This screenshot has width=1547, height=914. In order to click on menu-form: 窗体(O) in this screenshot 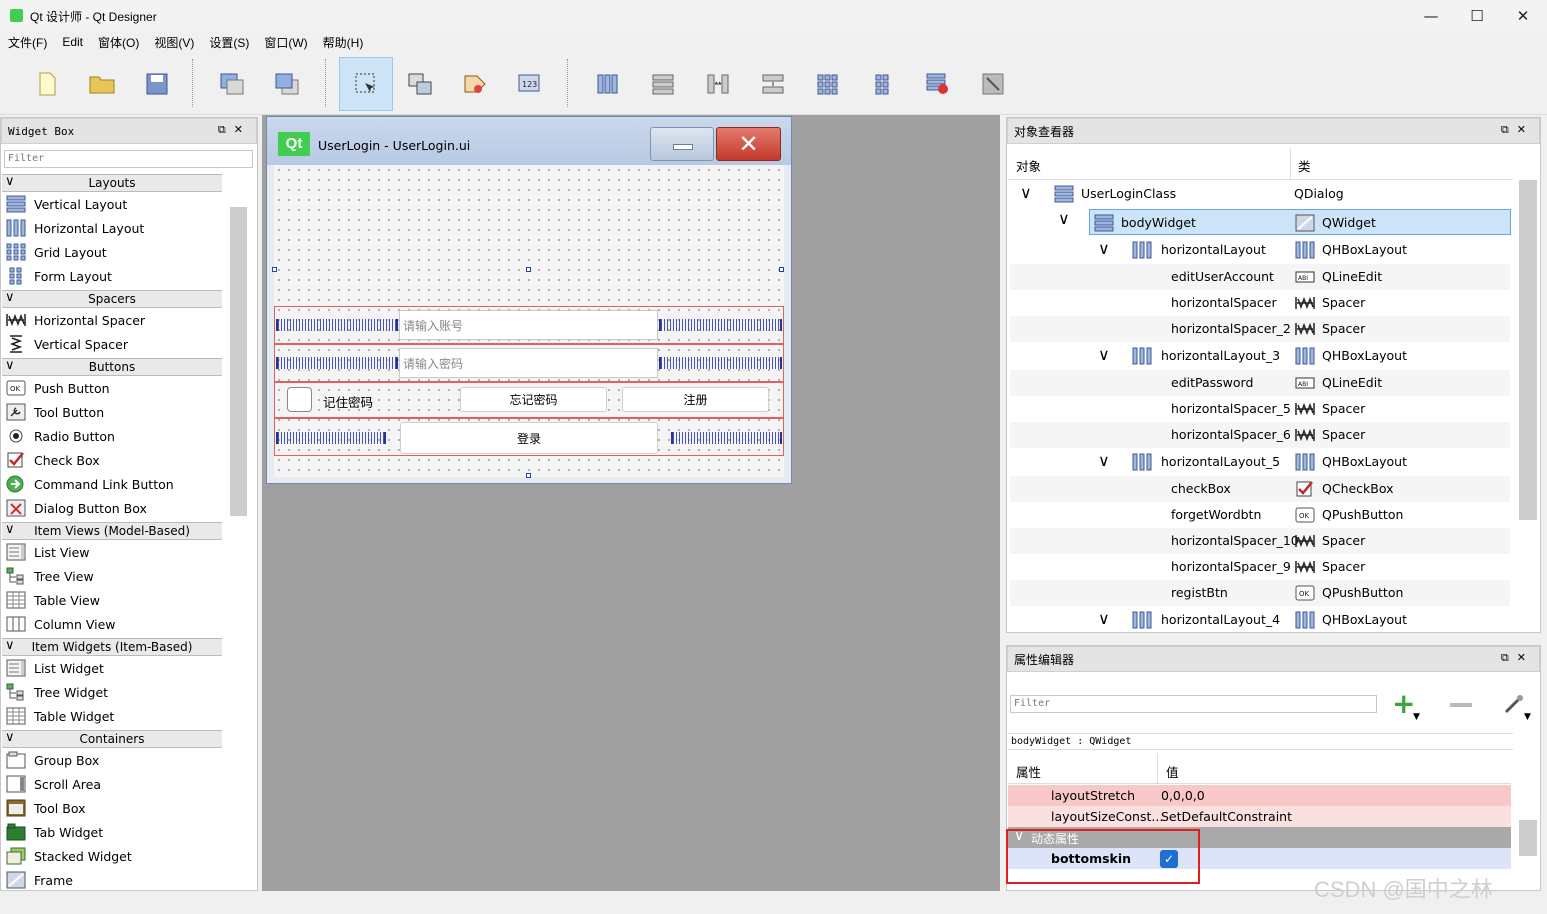, I will do `click(118, 42)`.